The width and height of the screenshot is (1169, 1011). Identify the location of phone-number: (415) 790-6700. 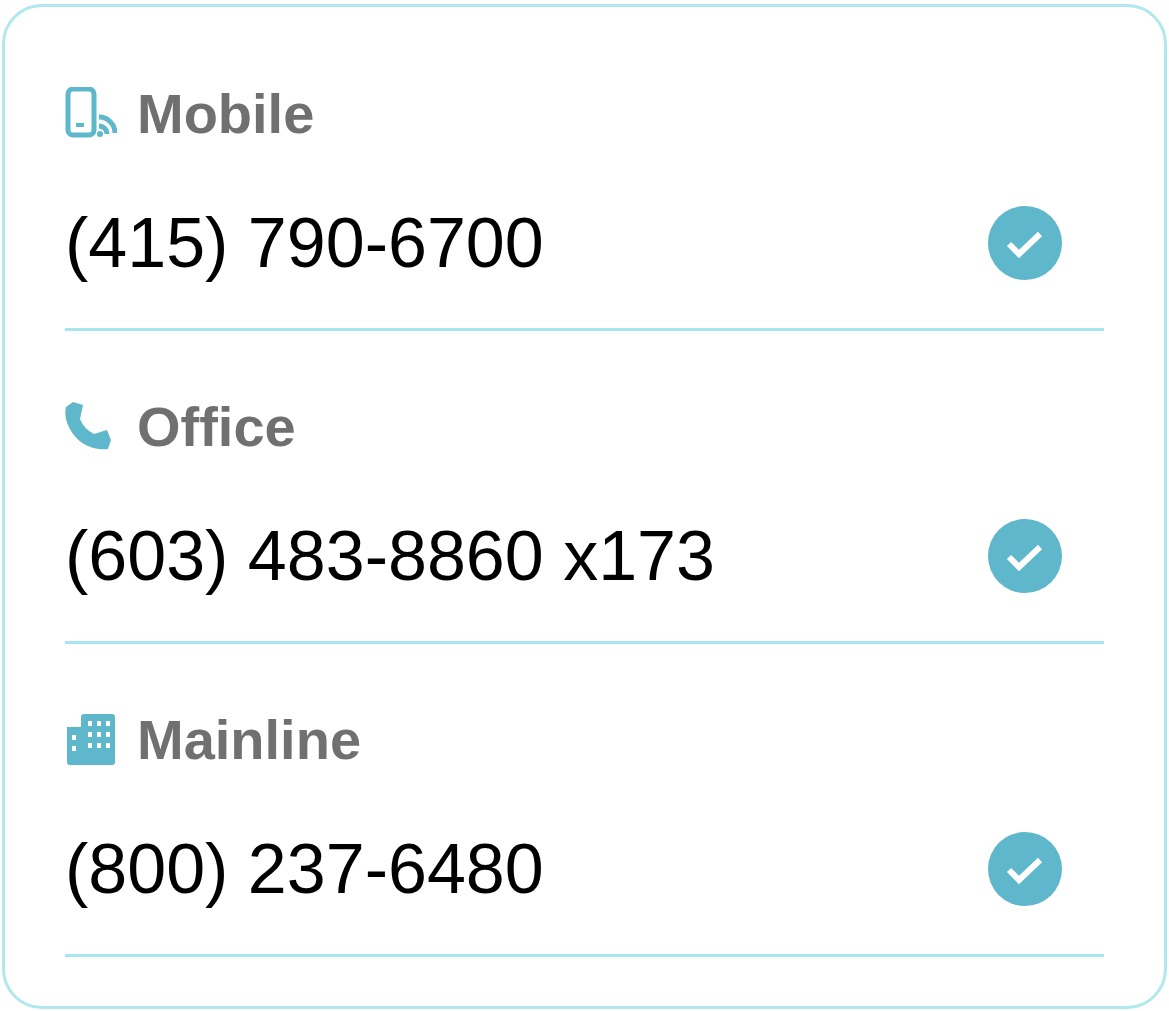
(304, 243).